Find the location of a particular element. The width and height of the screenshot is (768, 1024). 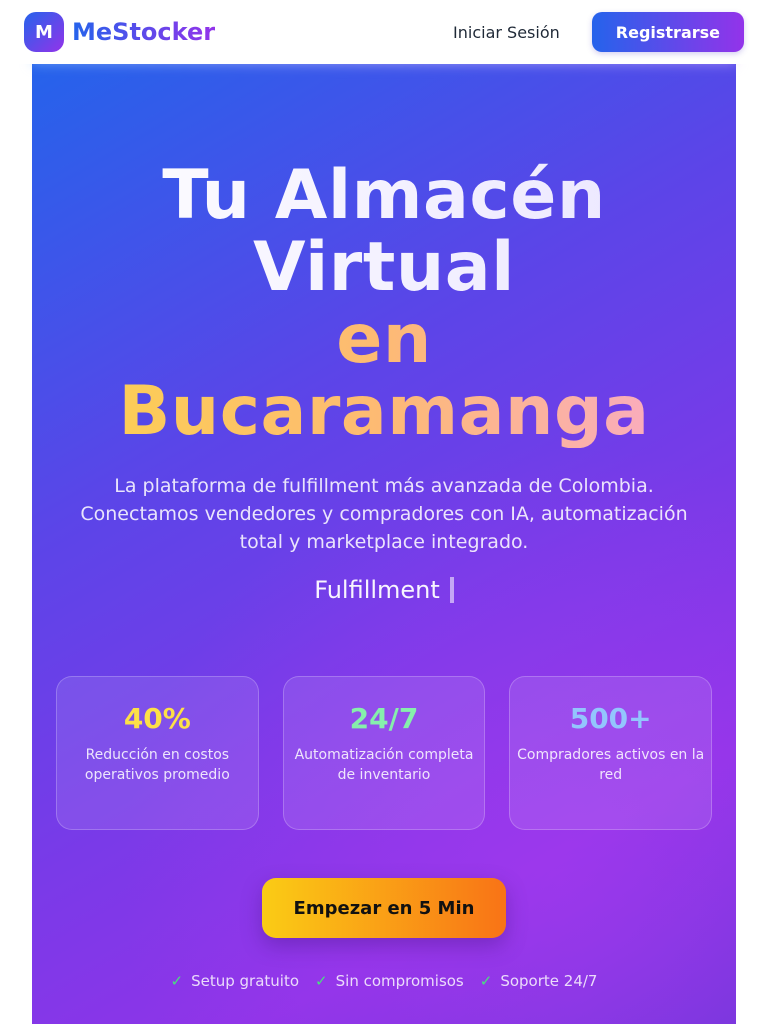

stat-value: 40% is located at coordinates (157, 718).